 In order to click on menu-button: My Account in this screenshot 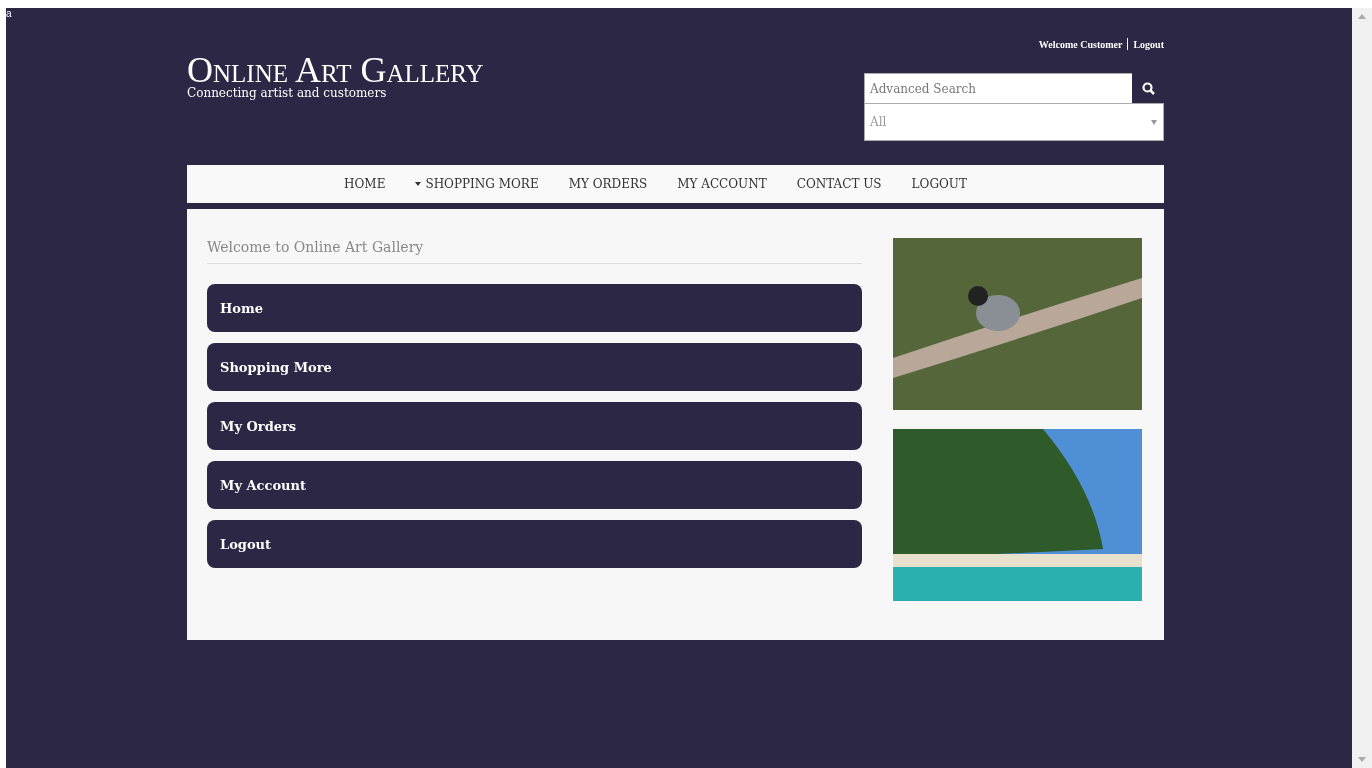, I will do `click(534, 485)`.